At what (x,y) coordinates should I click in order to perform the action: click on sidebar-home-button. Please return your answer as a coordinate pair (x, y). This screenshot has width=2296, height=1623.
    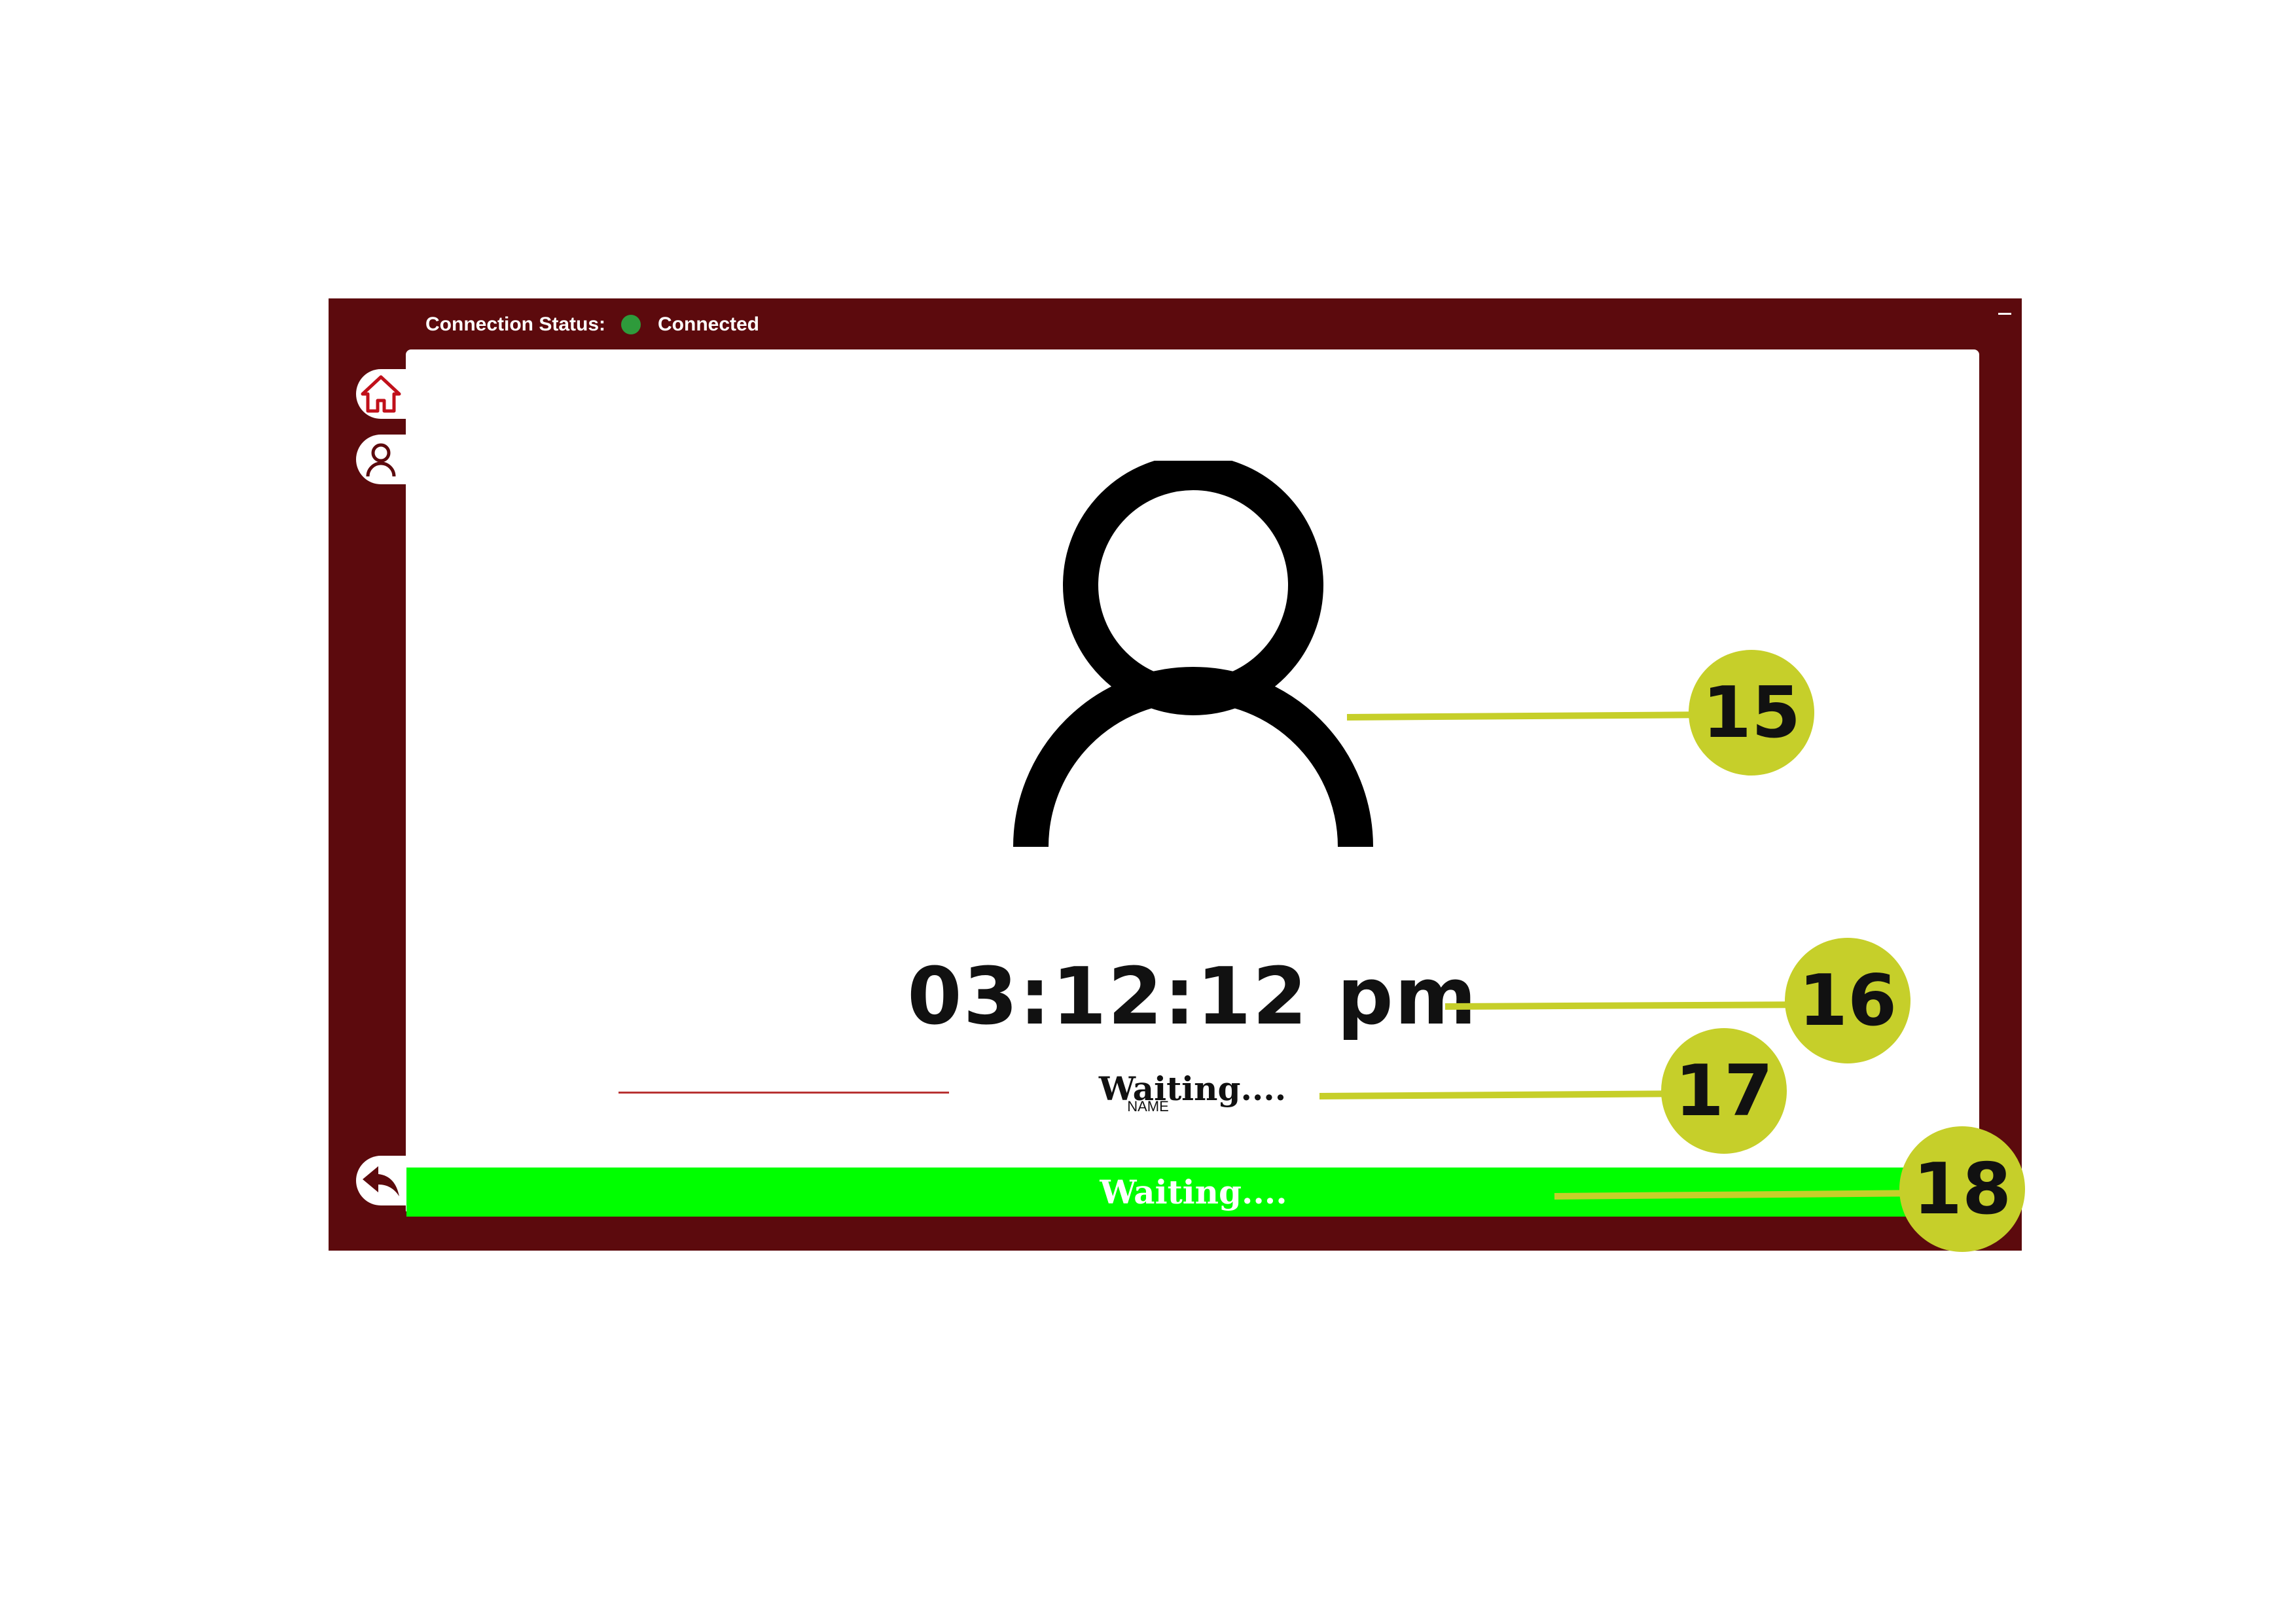
    Looking at the image, I should click on (381, 394).